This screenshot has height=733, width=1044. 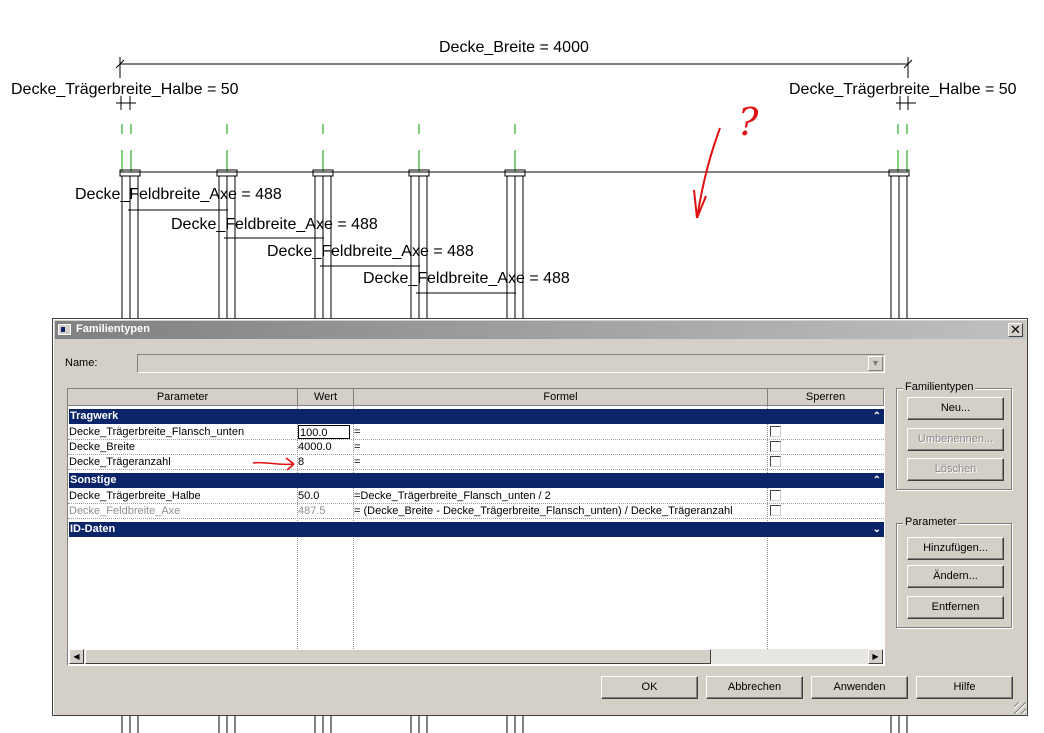 What do you see at coordinates (754, 687) in the screenshot?
I see `abbrechen-button: Abbrechen` at bounding box center [754, 687].